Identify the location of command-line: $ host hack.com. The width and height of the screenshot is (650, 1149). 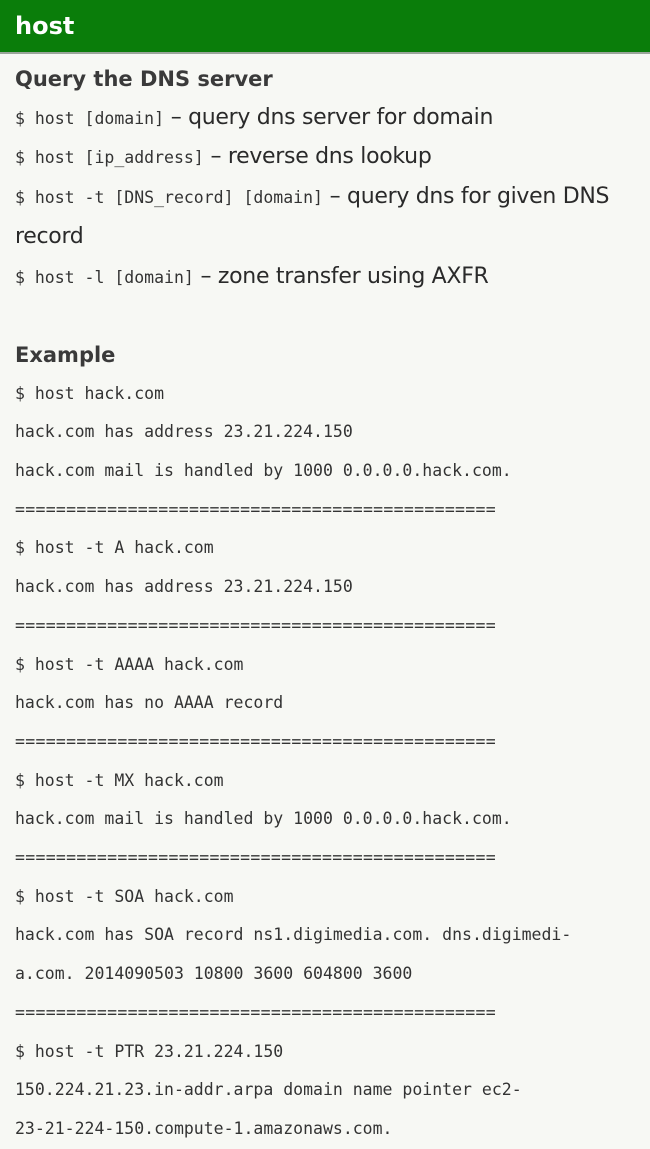
(90, 393).